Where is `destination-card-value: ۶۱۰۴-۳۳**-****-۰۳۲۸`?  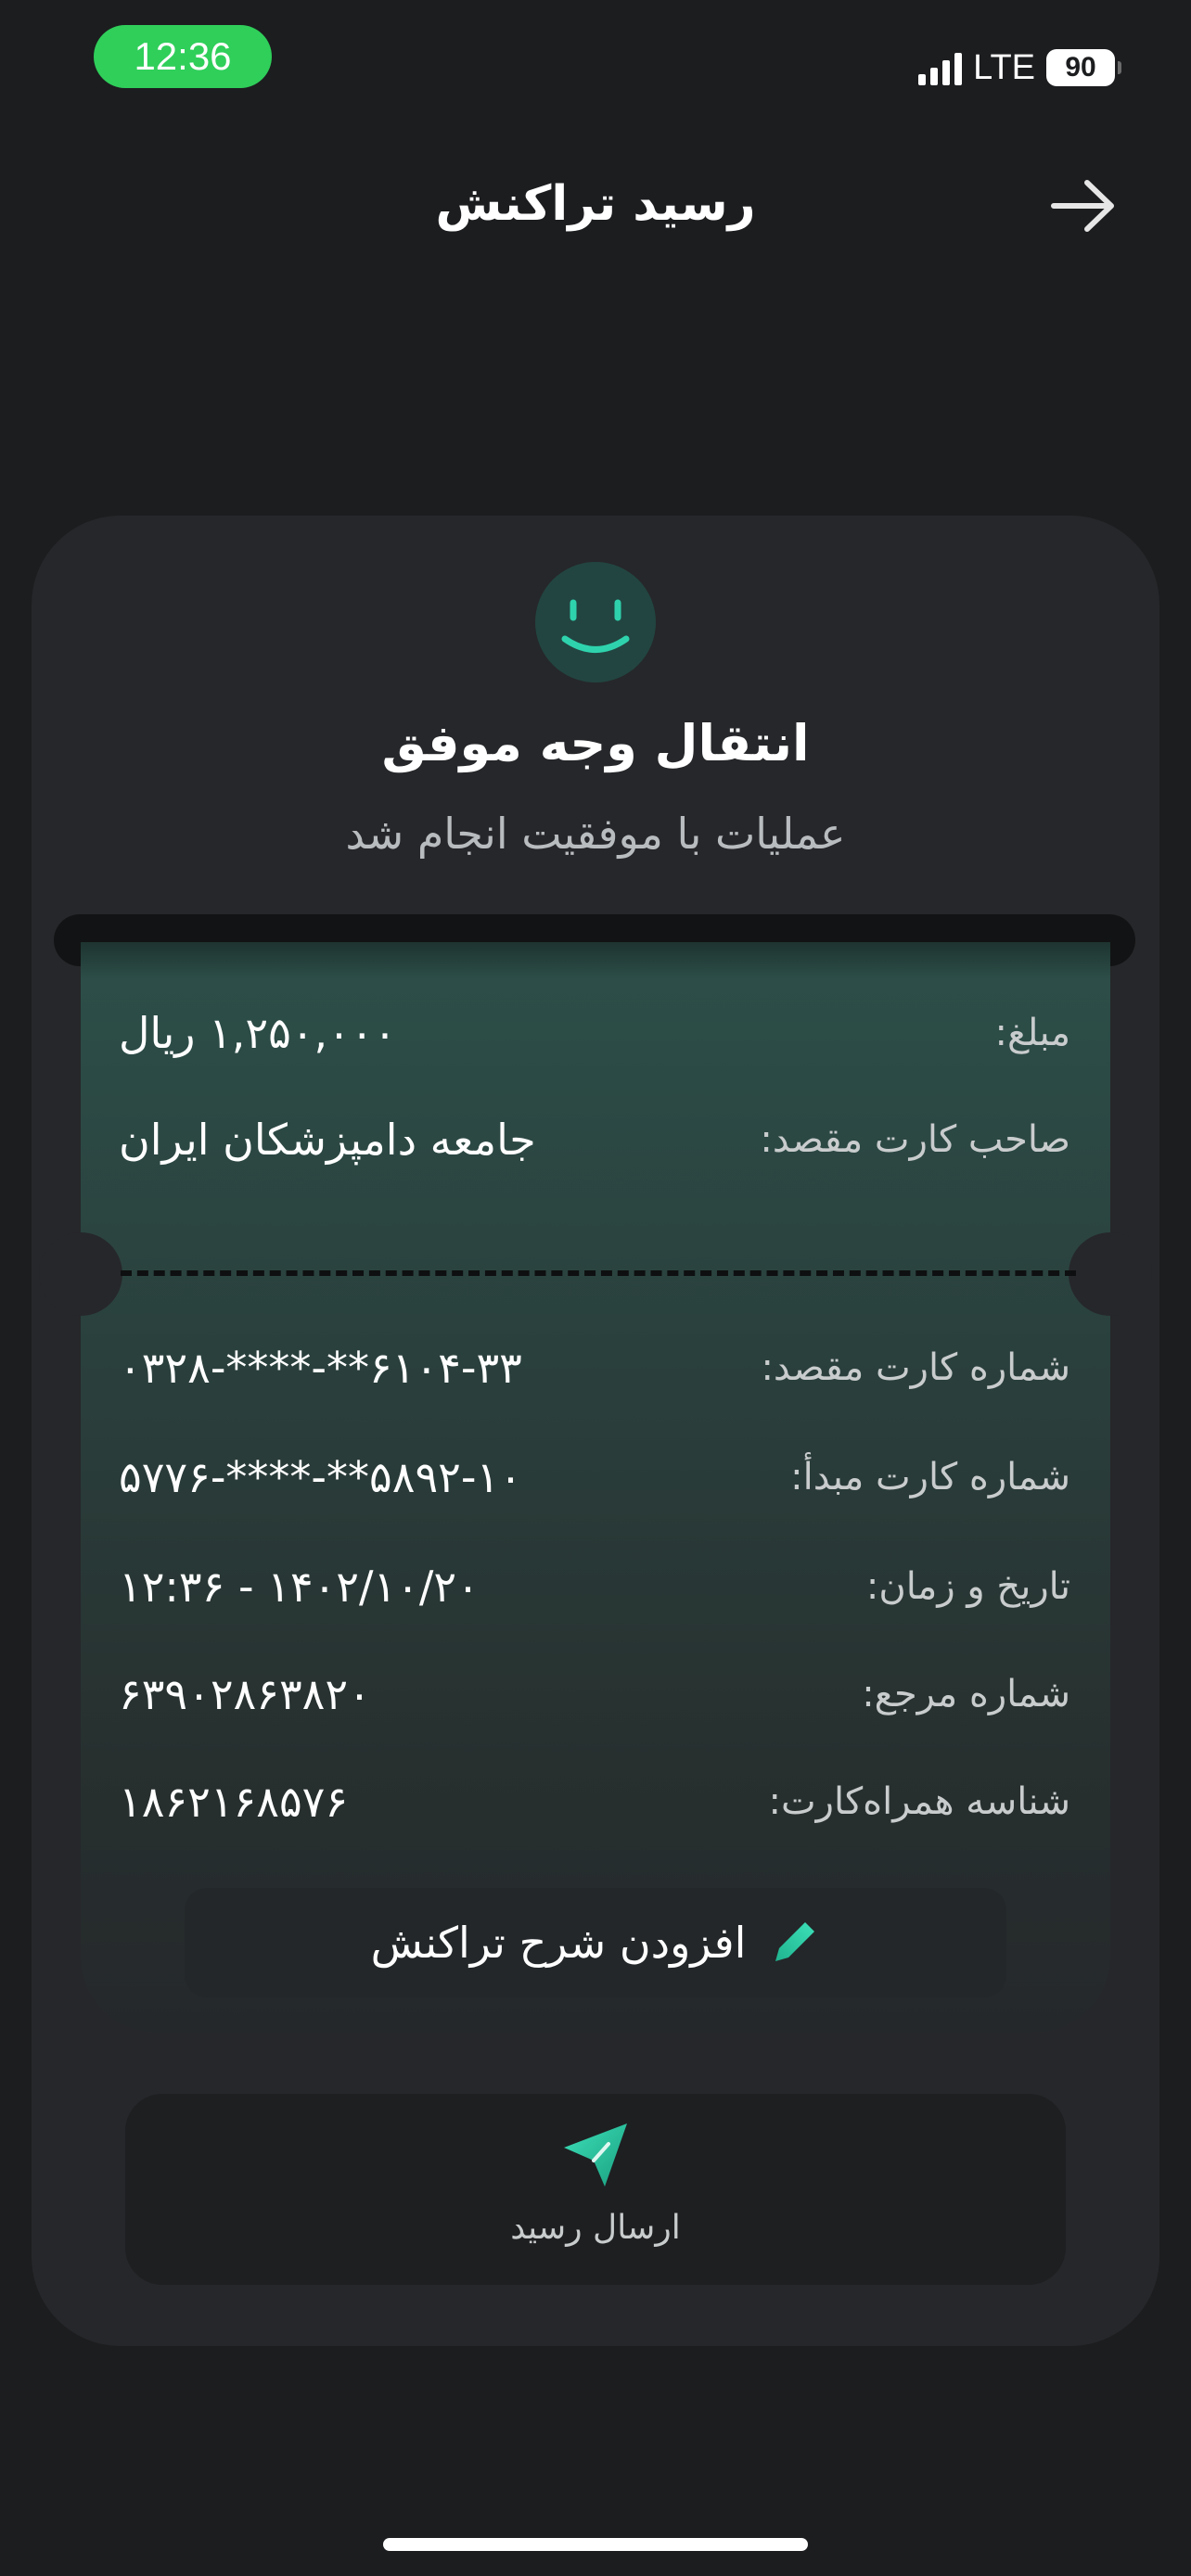
destination-card-value: ۶۱۰۴-۳۳**-****-۰۳۲۸ is located at coordinates (321, 1368).